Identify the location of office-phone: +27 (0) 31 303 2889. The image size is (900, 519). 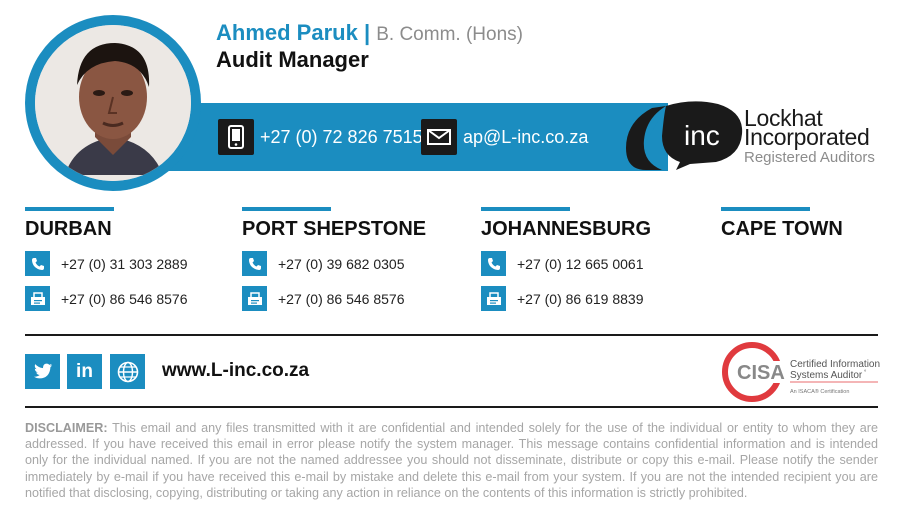
(124, 264).